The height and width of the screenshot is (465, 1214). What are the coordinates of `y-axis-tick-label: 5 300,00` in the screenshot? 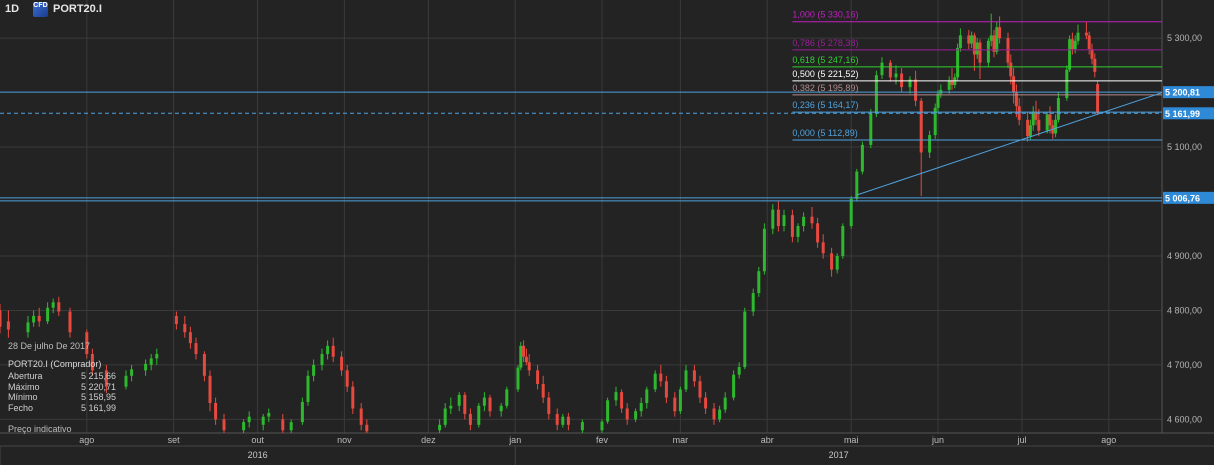 It's located at (1184, 38).